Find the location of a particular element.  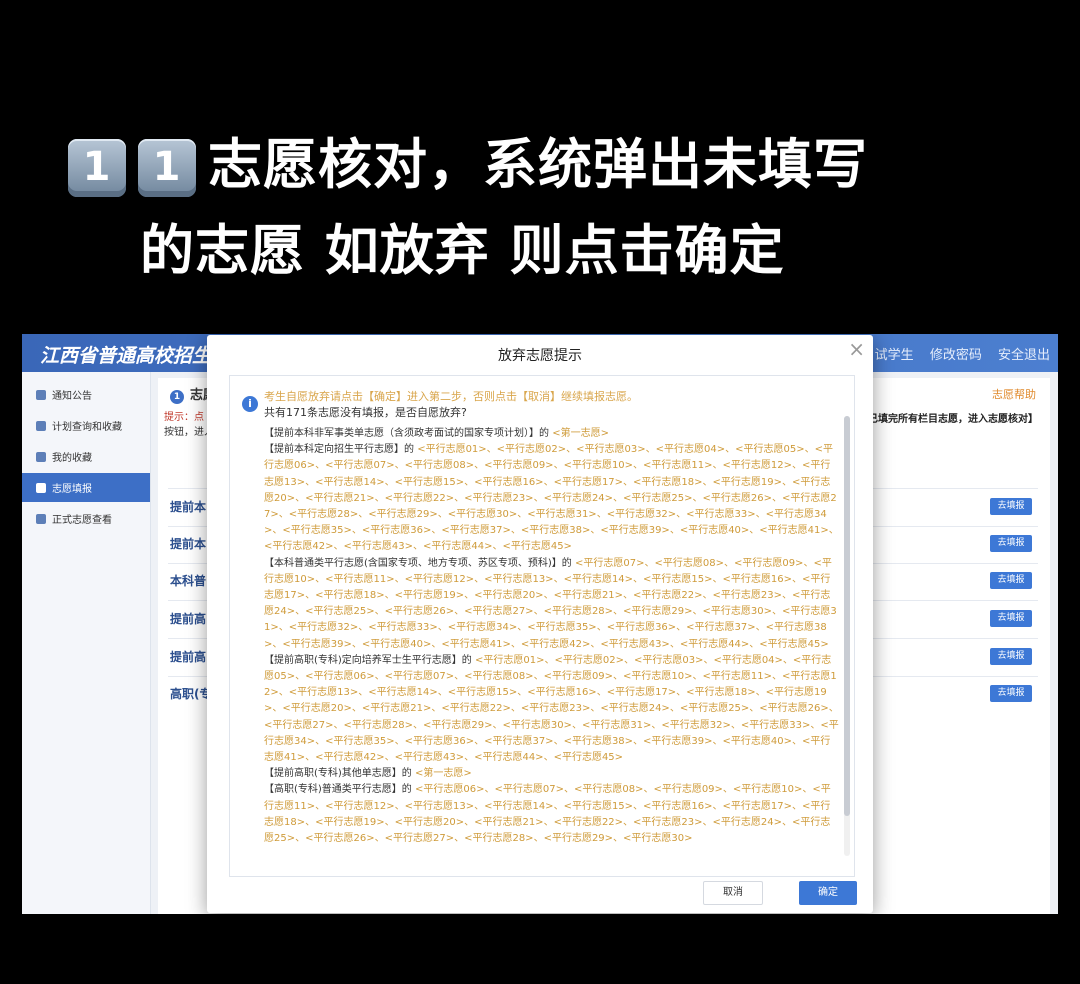

help-link: 志愿帮助 is located at coordinates (1014, 394).